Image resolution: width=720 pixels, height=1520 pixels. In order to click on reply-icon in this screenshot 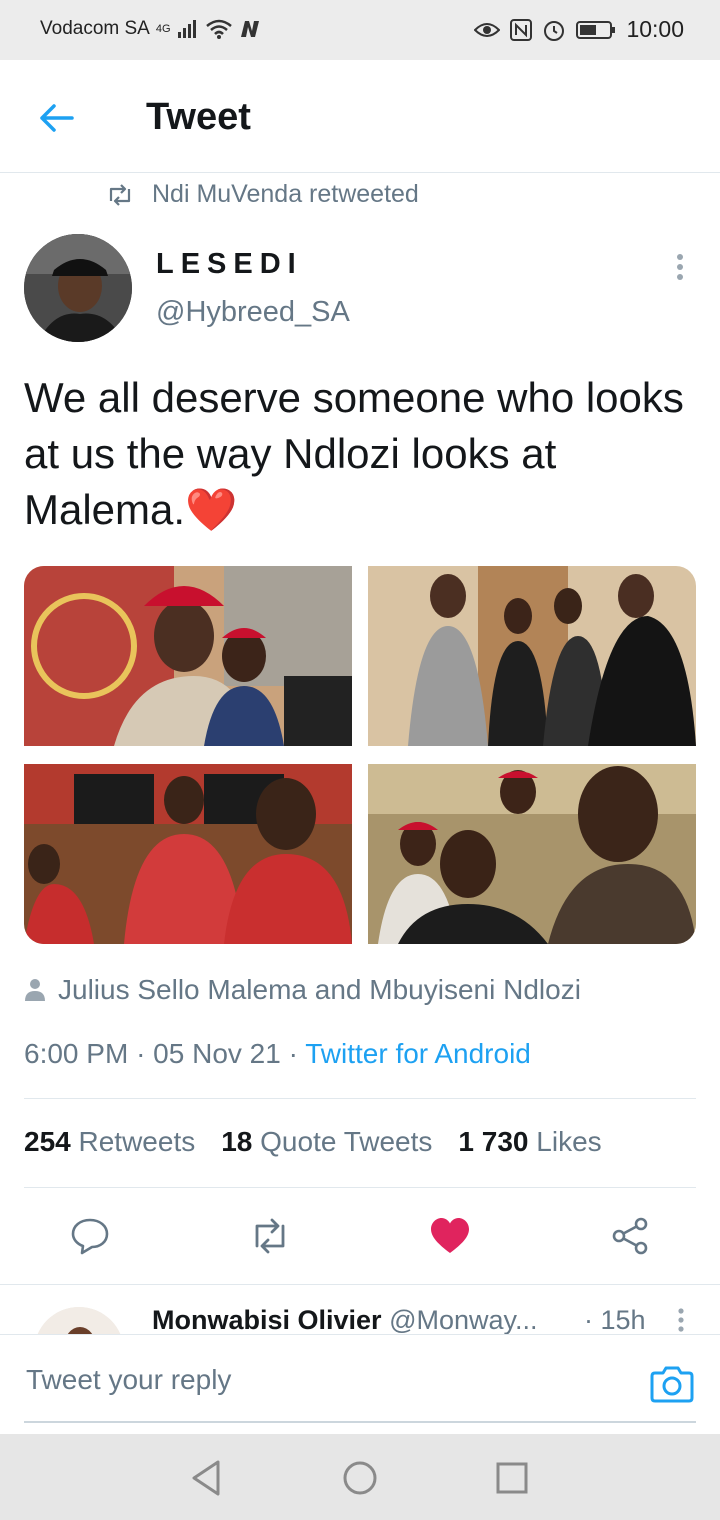, I will do `click(90, 1236)`.